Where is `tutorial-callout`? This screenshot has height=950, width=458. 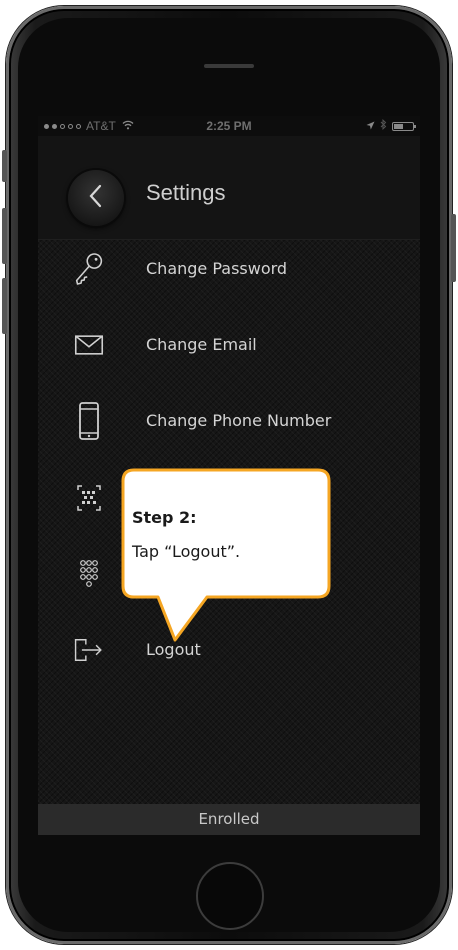 tutorial-callout is located at coordinates (226, 555).